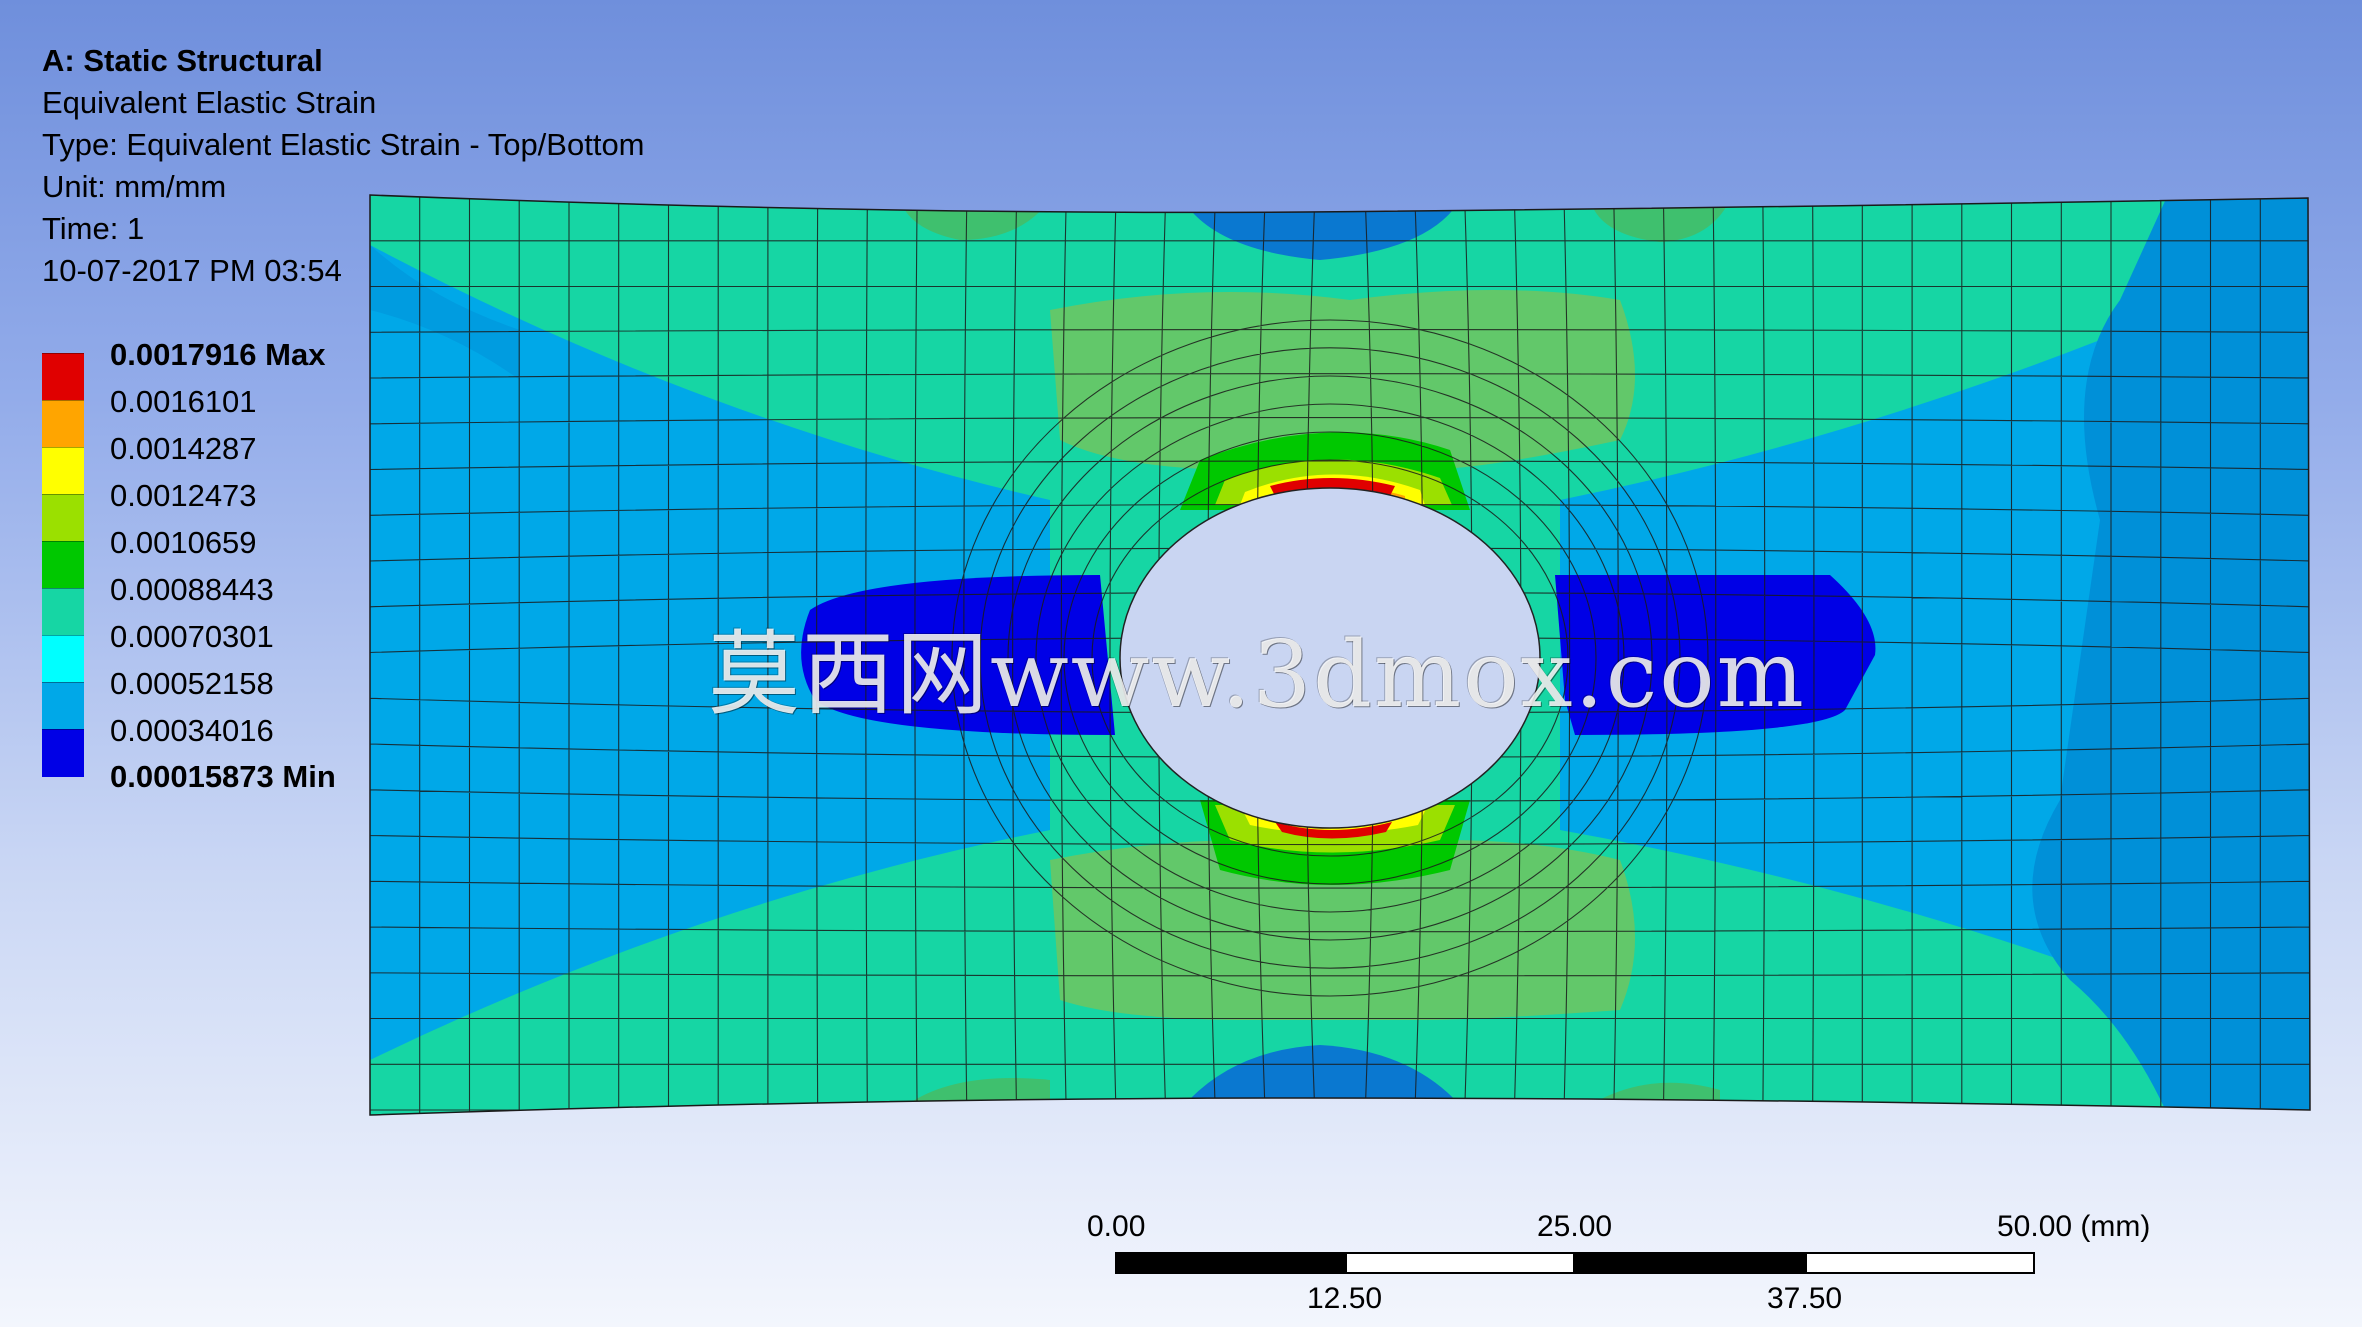 The height and width of the screenshot is (1327, 2362). I want to click on scale-tick-0: 0.00, so click(1116, 1226).